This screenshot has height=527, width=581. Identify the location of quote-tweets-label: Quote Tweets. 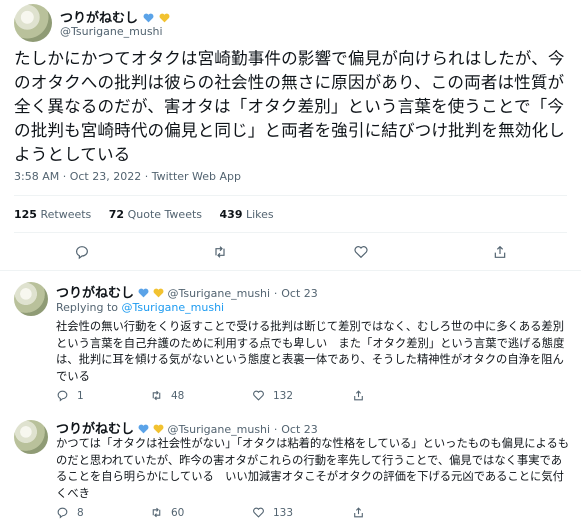
(165, 214).